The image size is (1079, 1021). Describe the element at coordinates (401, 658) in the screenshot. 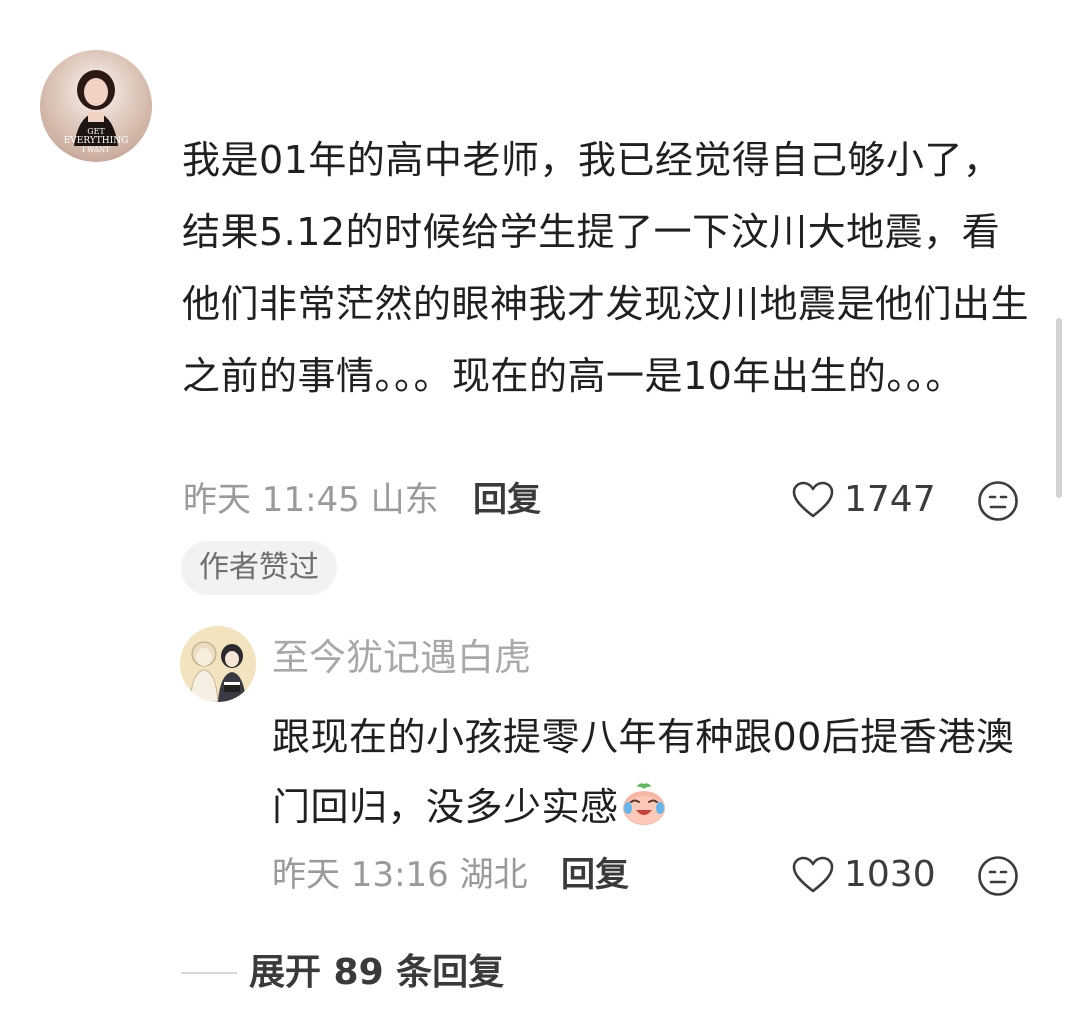

I see `reply-username: 至今犹记遇白虎` at that location.